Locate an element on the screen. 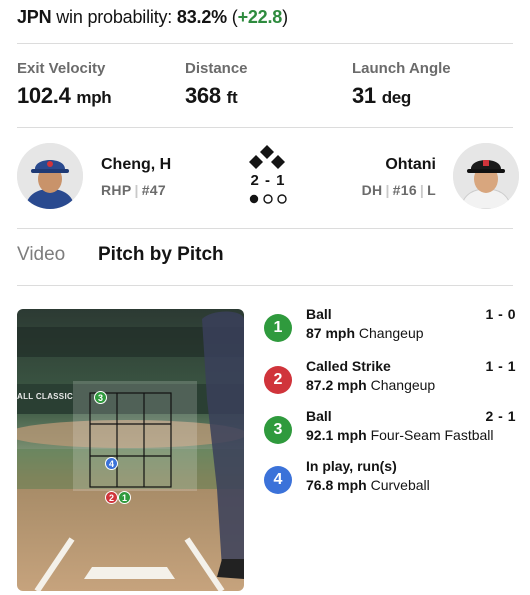 The image size is (530, 595). win-probability-team: JPN is located at coordinates (34, 17).